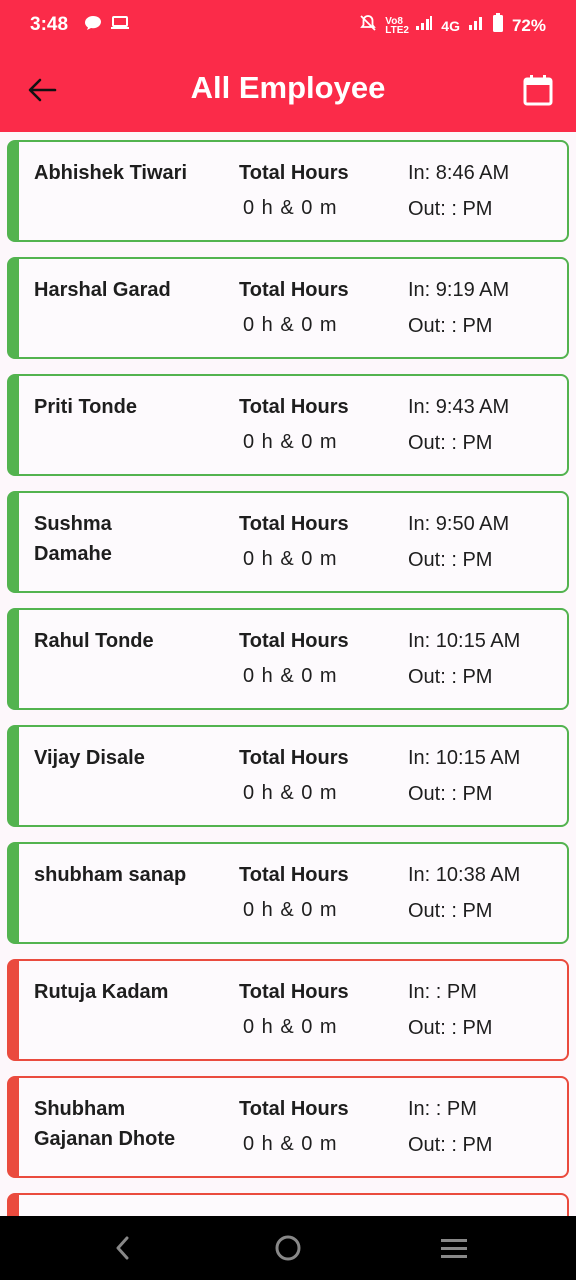  Describe the element at coordinates (101, 992) in the screenshot. I see `employee-name: Rutuja Kadam` at that location.